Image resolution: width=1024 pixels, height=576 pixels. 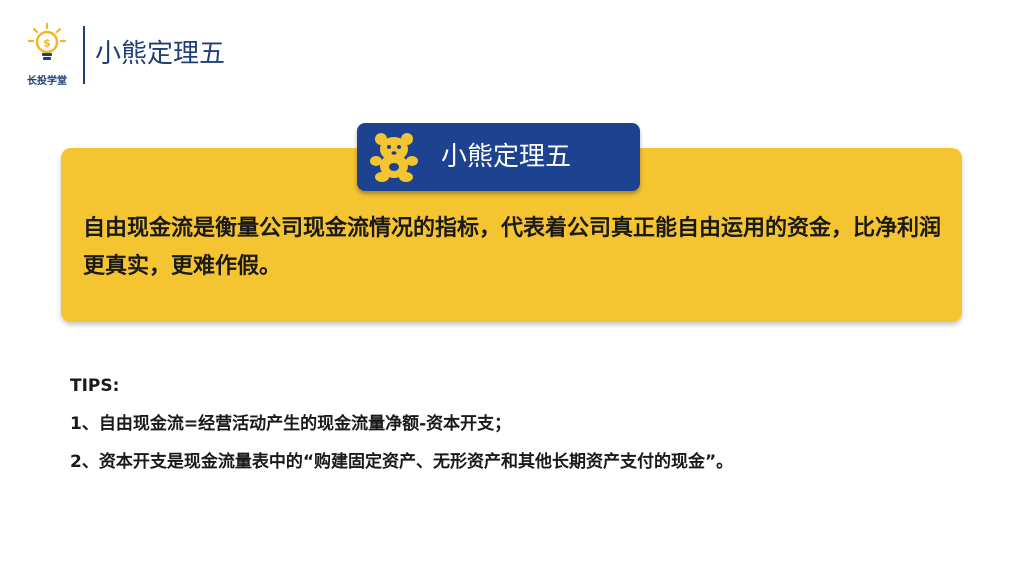 What do you see at coordinates (47, 81) in the screenshot?
I see `logo-caption: 长投学堂` at bounding box center [47, 81].